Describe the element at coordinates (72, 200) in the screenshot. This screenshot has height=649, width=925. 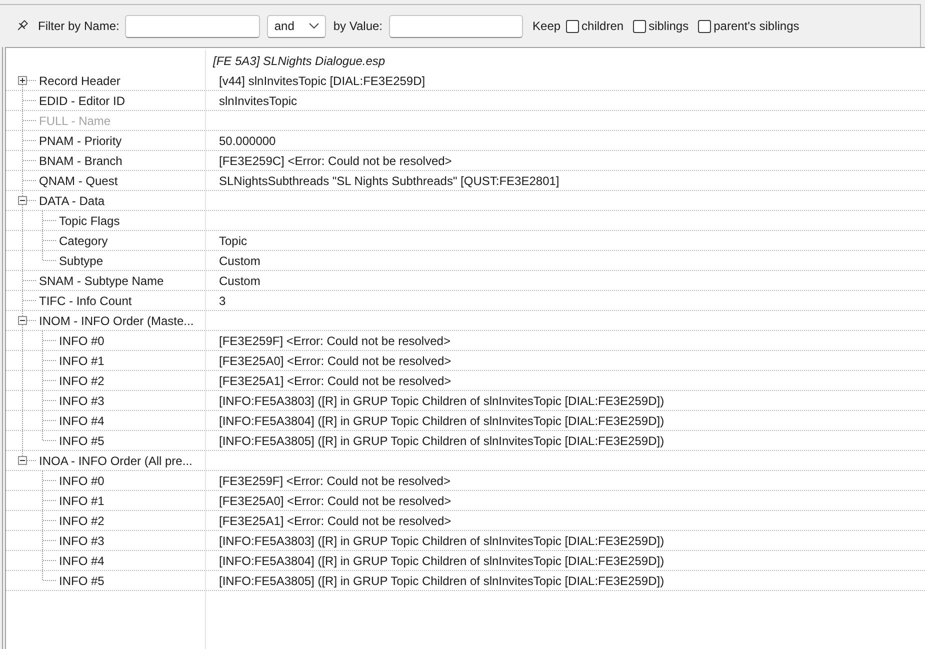
I see `tree-item: DATA - Data` at that location.